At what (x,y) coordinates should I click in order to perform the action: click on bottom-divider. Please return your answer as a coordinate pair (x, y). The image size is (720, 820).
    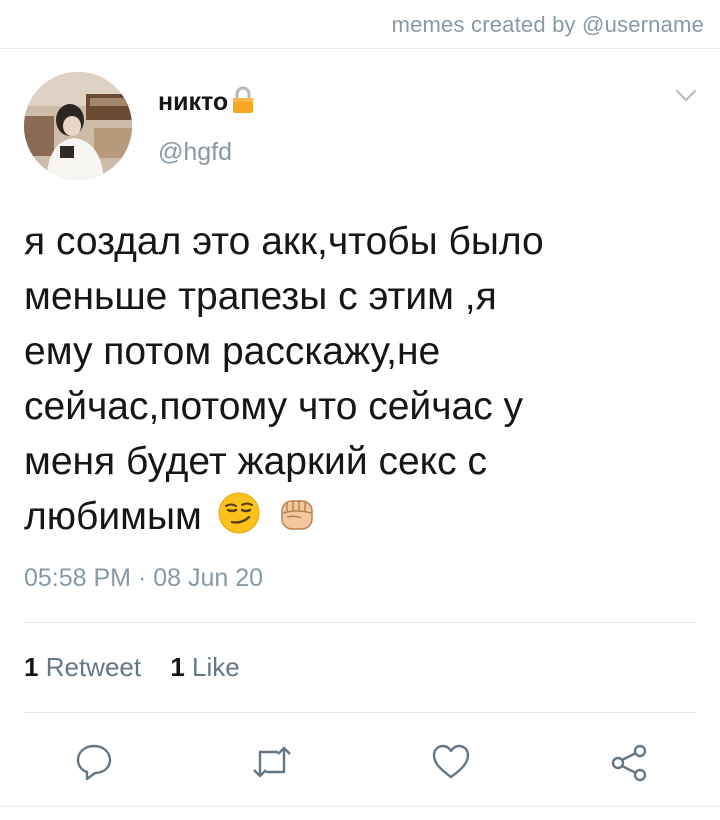
    Looking at the image, I should click on (360, 806).